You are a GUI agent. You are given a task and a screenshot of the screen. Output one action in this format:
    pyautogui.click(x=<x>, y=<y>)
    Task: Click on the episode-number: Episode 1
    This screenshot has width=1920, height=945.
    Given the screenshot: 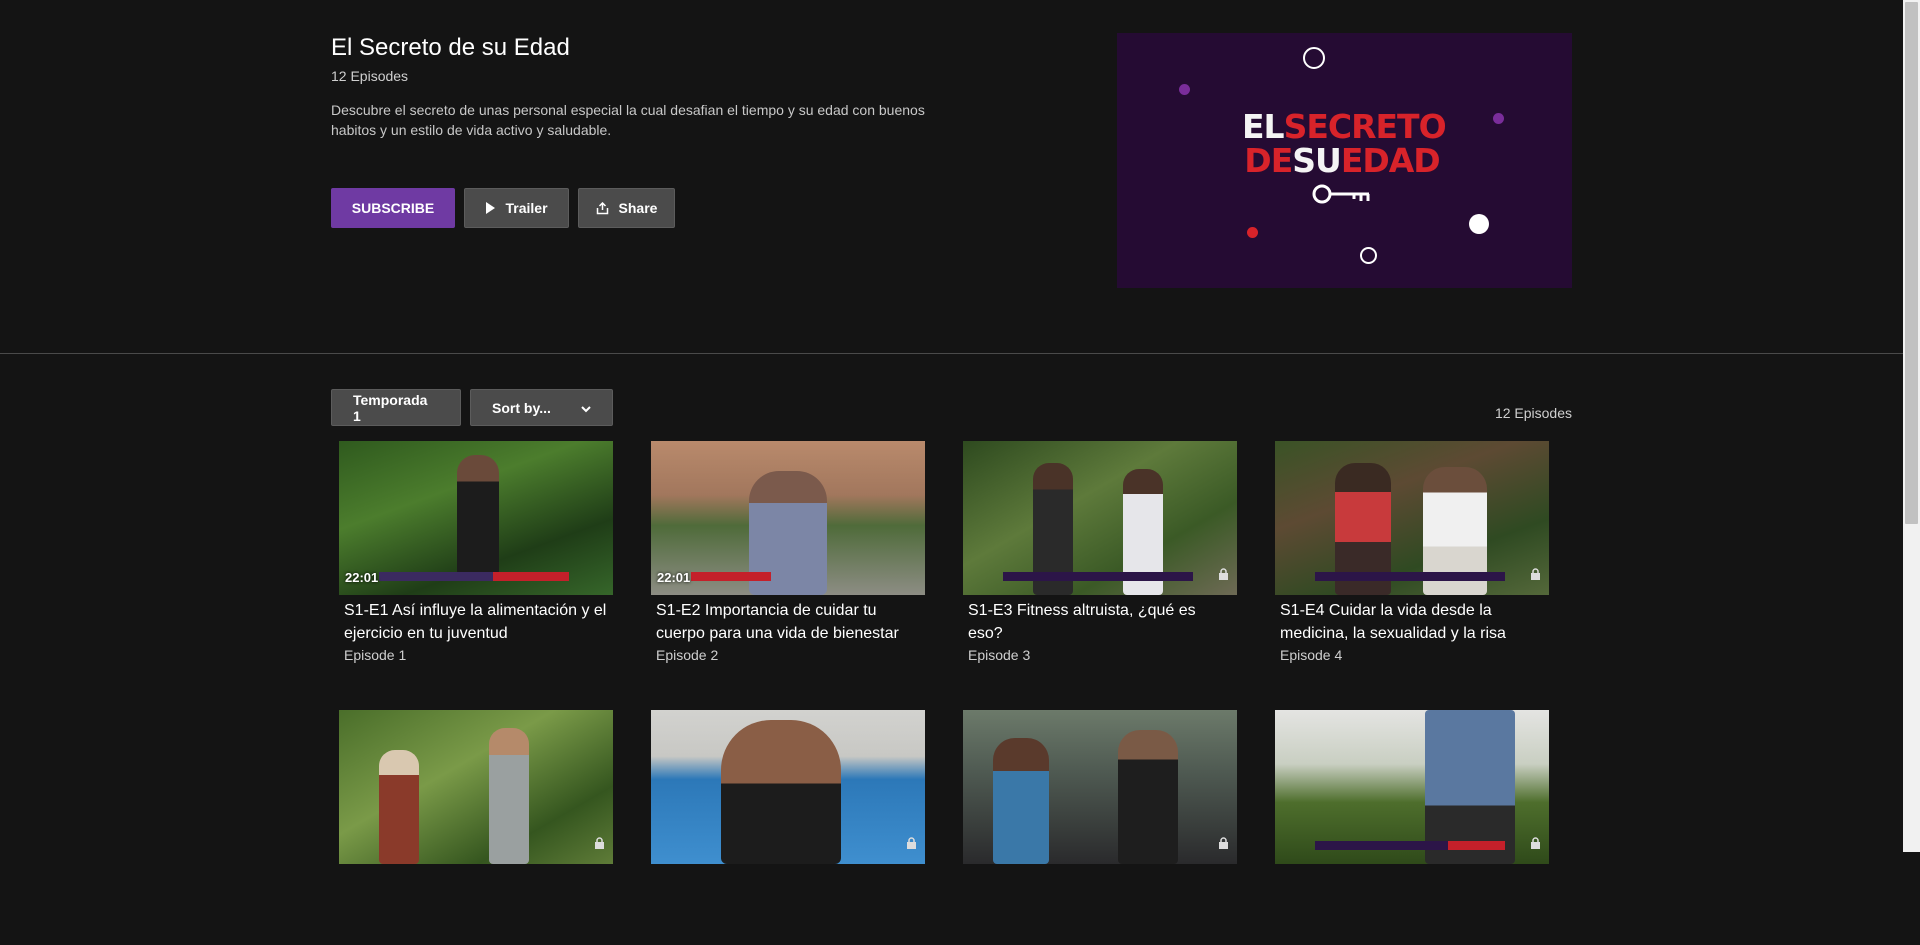 What is the action you would take?
    pyautogui.click(x=375, y=655)
    